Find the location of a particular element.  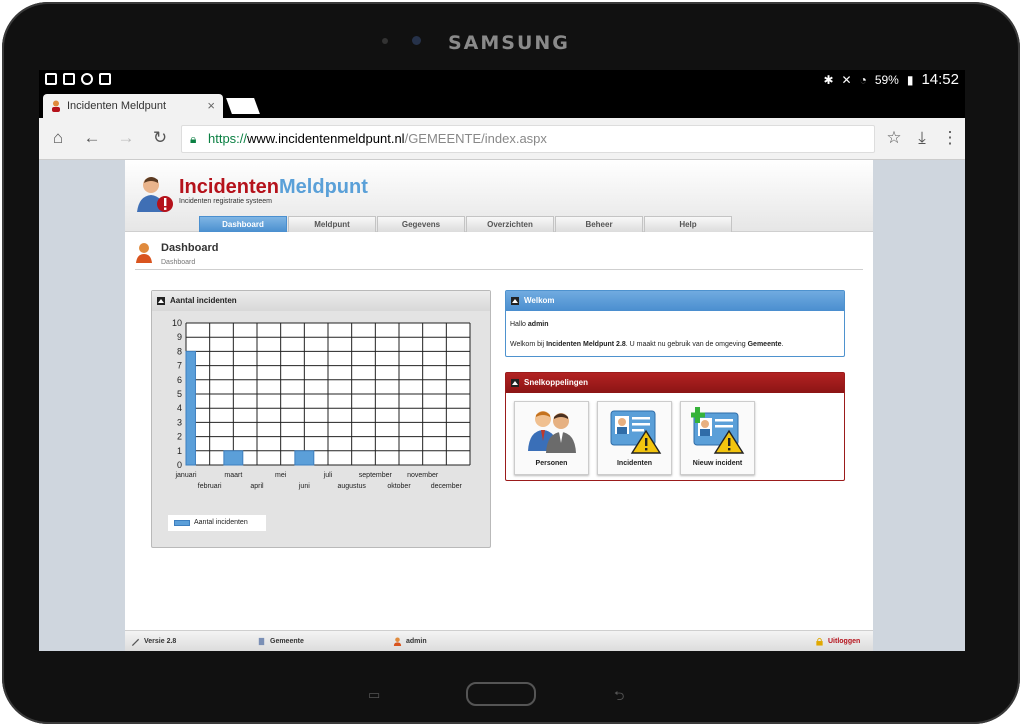

y-tick-label: 8 is located at coordinates (179, 351).